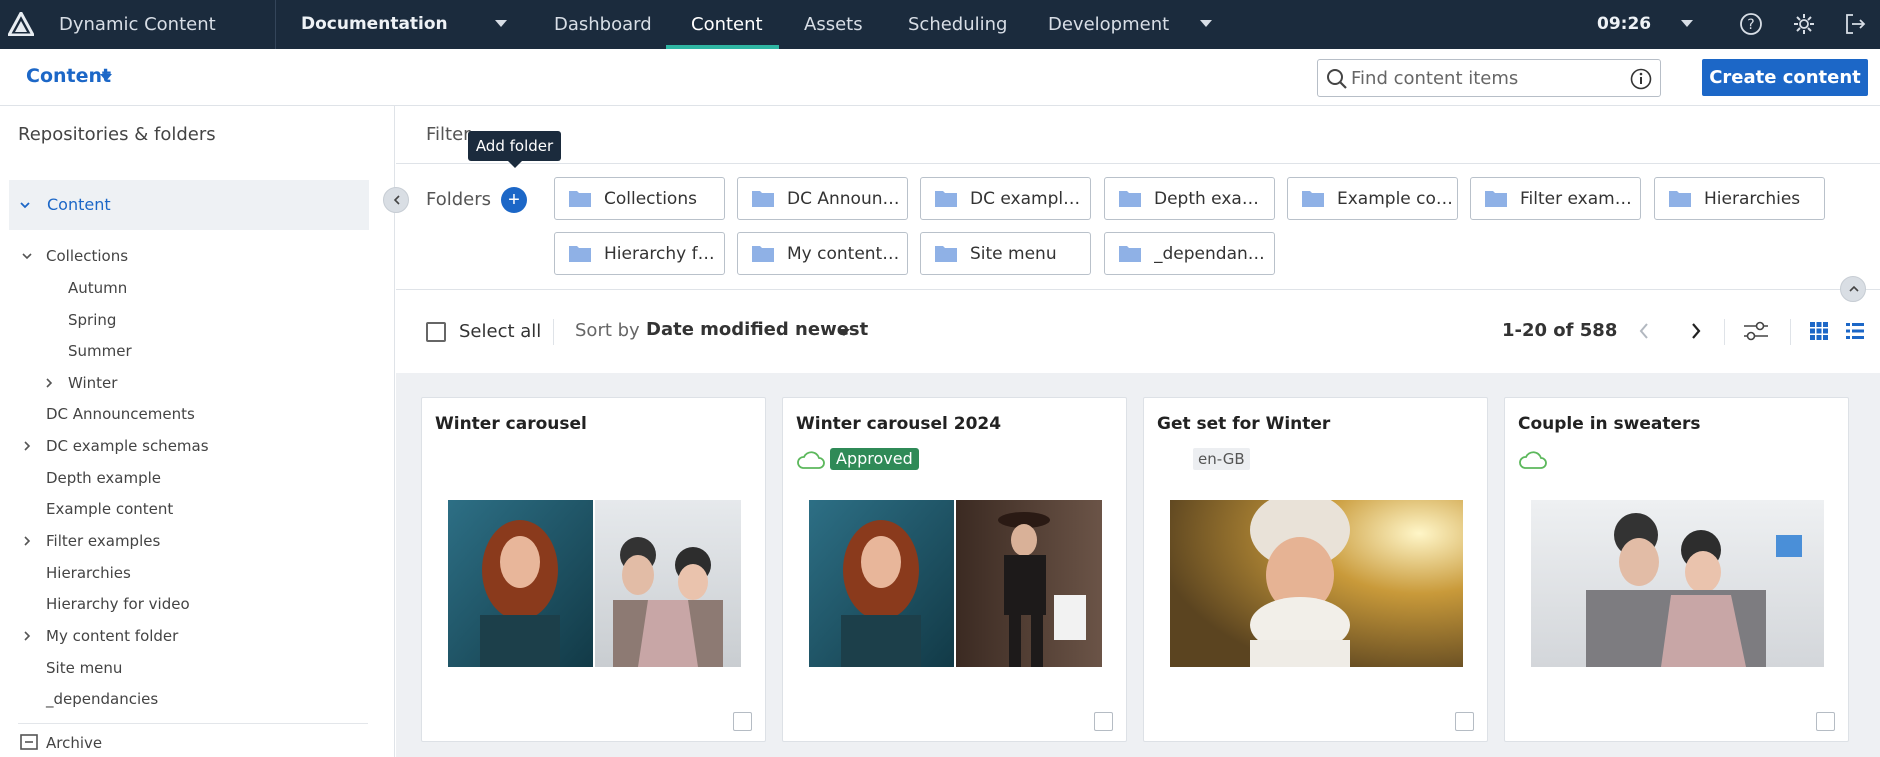  I want to click on content-card: Get set for Winter en-GB, so click(1315, 569).